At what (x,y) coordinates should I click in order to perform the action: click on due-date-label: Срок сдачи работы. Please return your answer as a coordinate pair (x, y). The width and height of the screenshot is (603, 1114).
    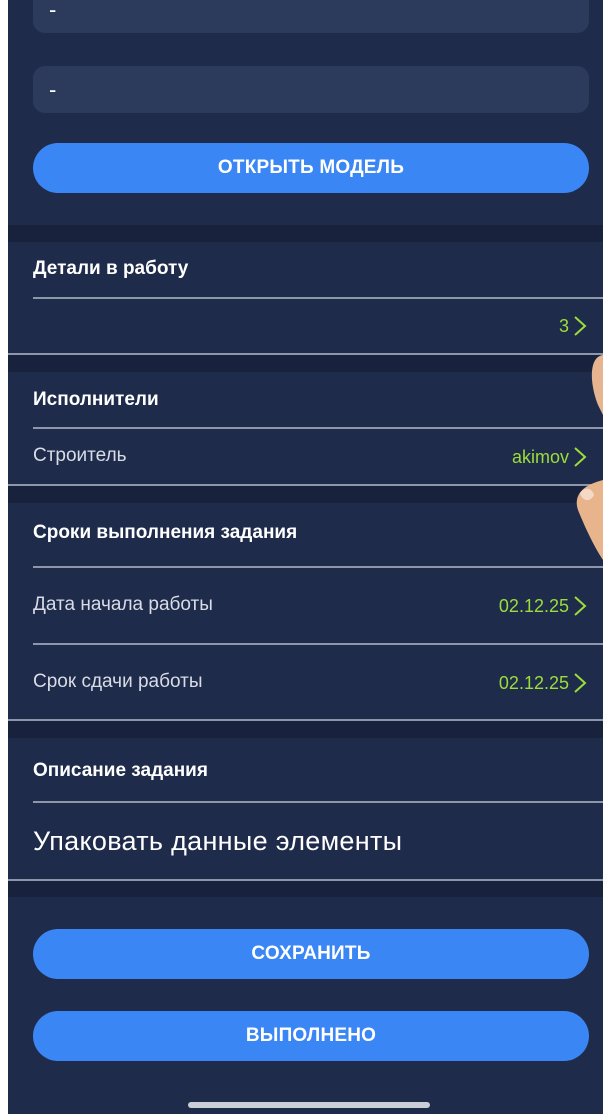
    Looking at the image, I should click on (118, 681).